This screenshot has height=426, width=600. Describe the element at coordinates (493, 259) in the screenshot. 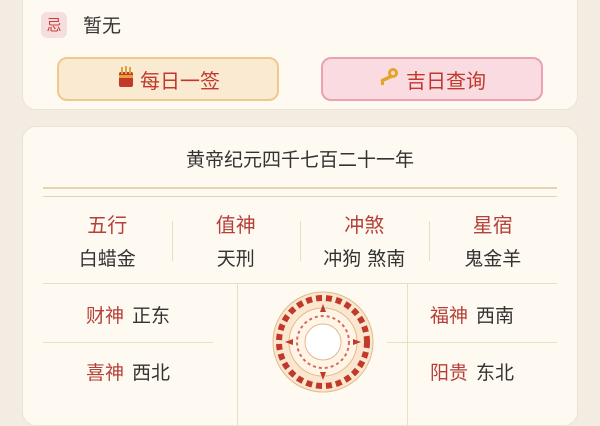

I see `info-value: 鬼金羊` at that location.